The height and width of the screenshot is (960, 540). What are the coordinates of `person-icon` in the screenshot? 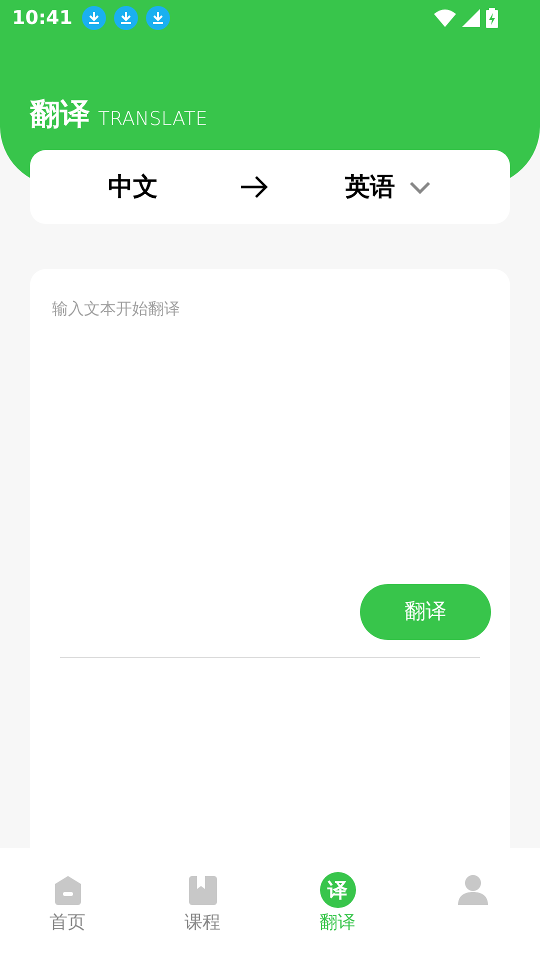 It's located at (473, 890).